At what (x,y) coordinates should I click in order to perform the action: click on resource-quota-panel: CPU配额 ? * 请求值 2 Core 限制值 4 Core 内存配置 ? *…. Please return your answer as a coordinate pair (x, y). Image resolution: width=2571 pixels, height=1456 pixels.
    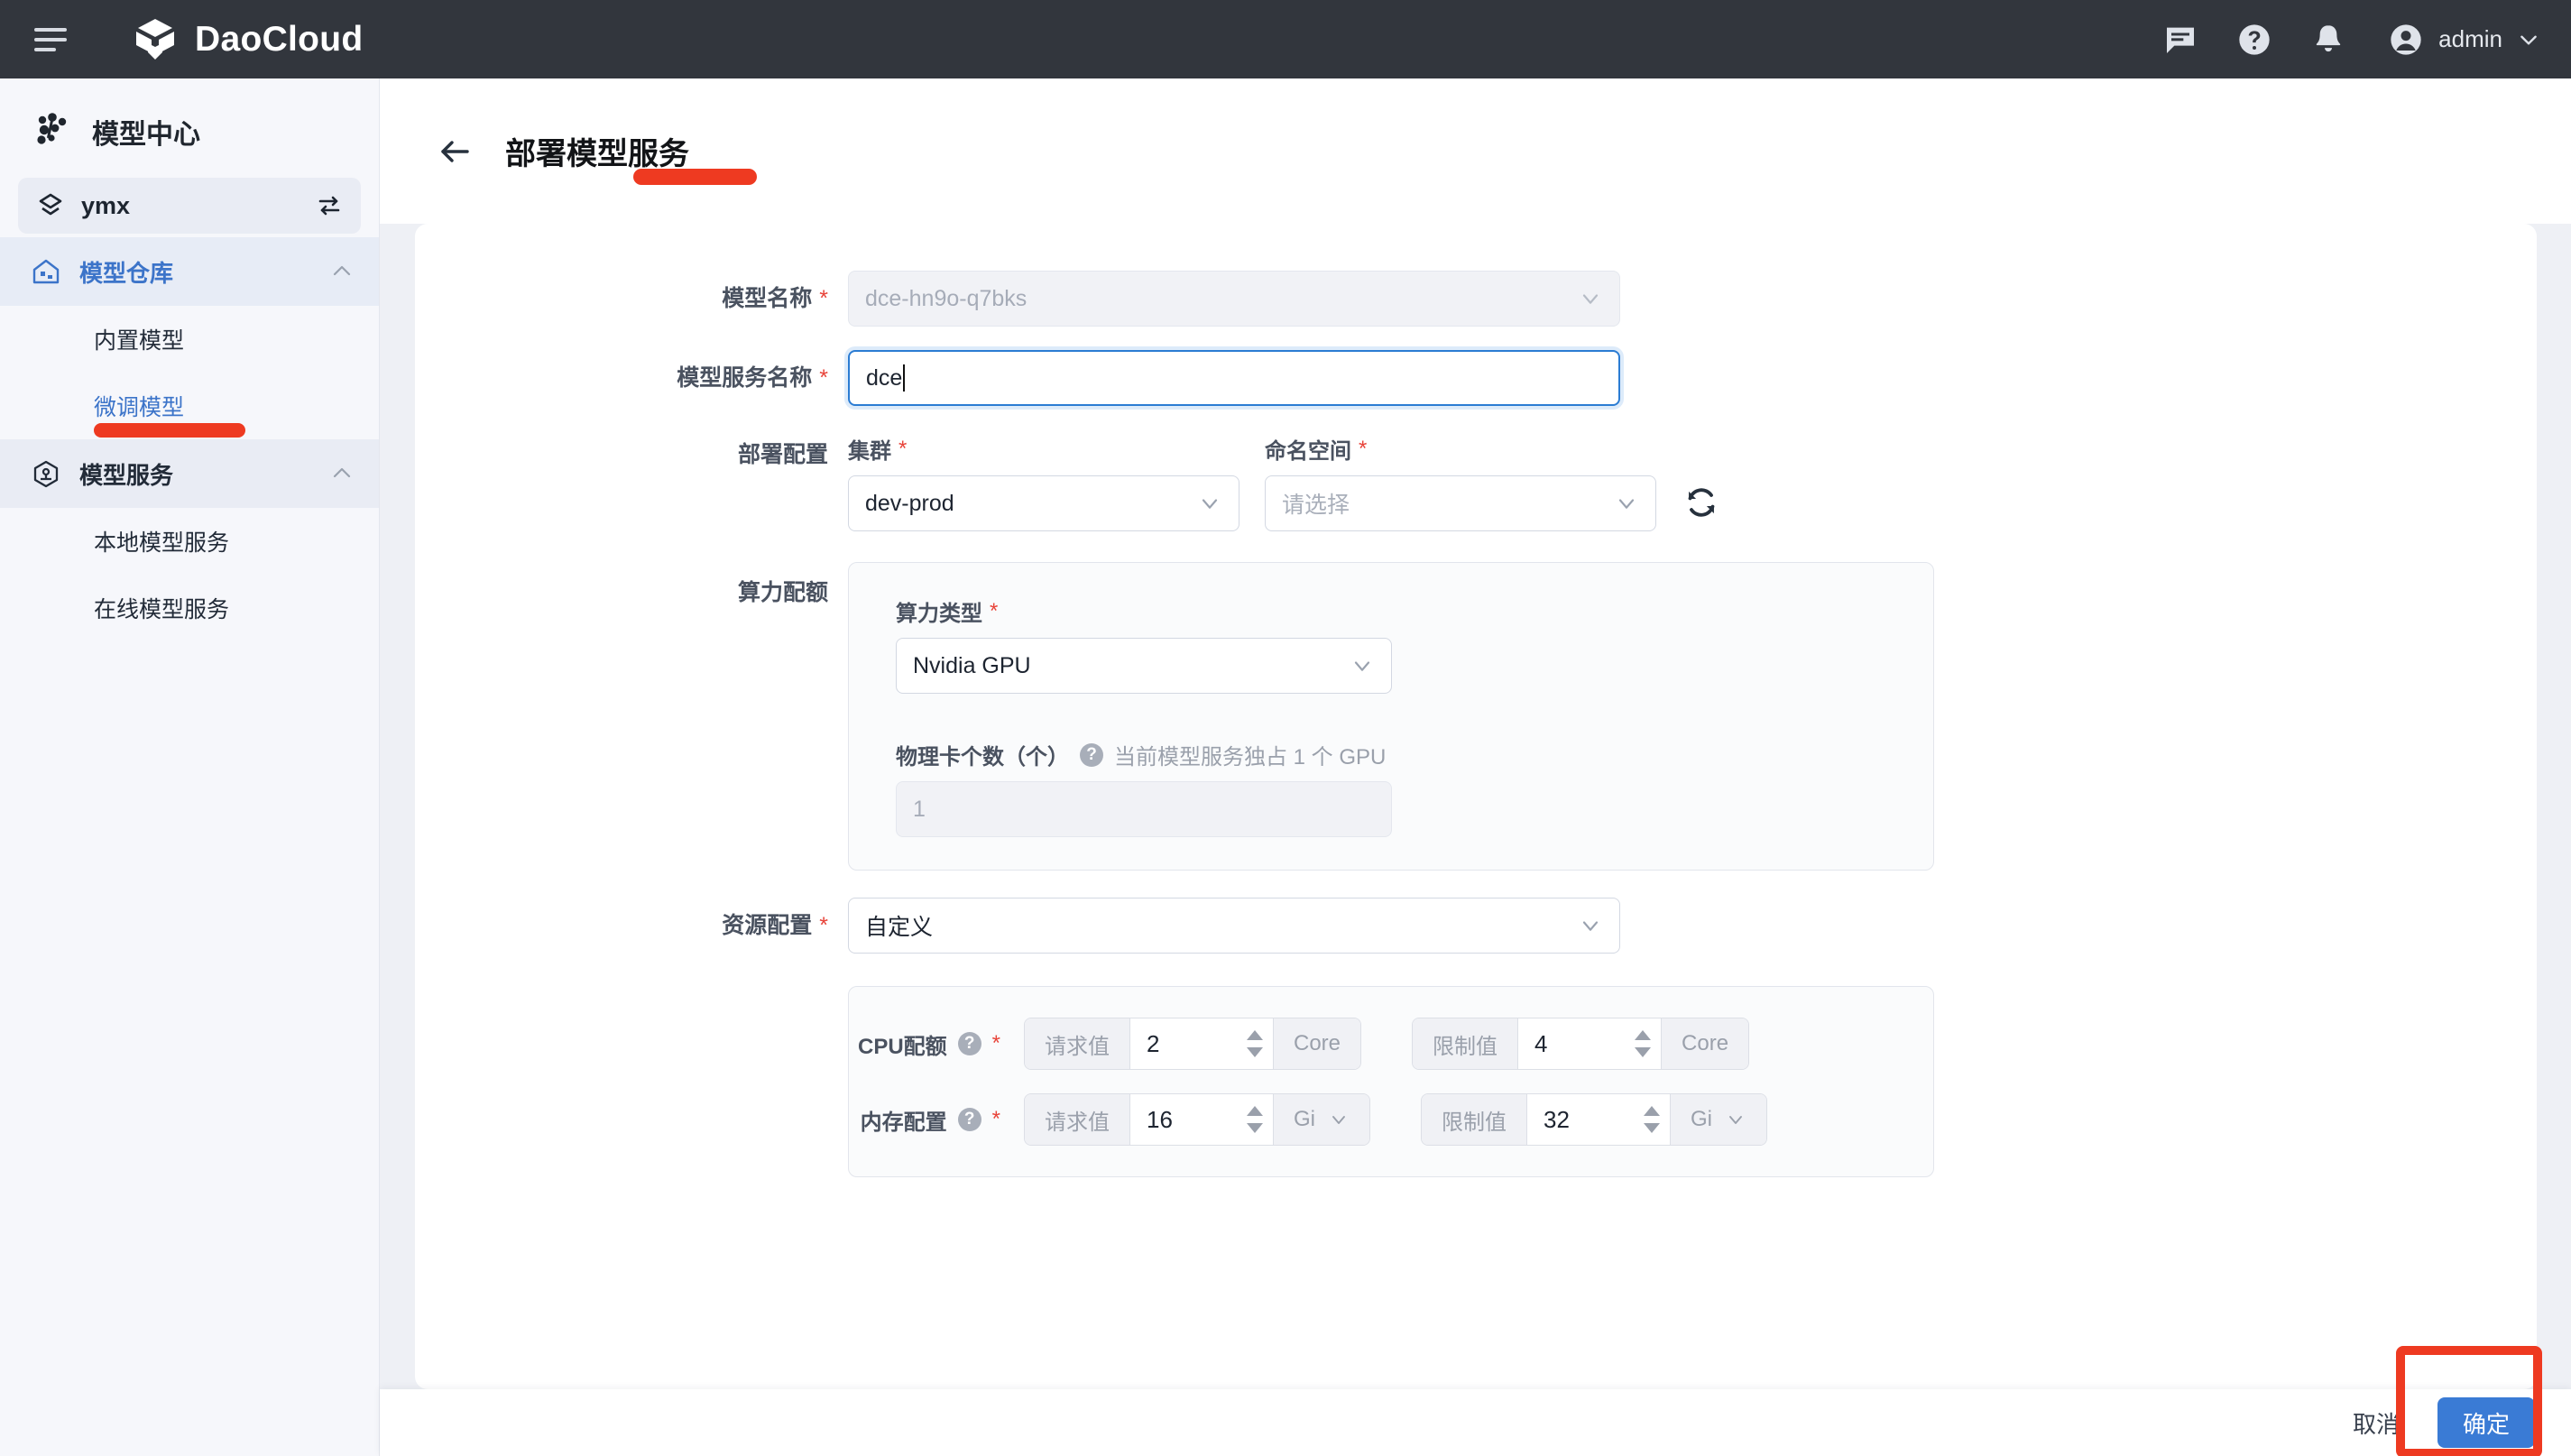
    Looking at the image, I should click on (1391, 1081).